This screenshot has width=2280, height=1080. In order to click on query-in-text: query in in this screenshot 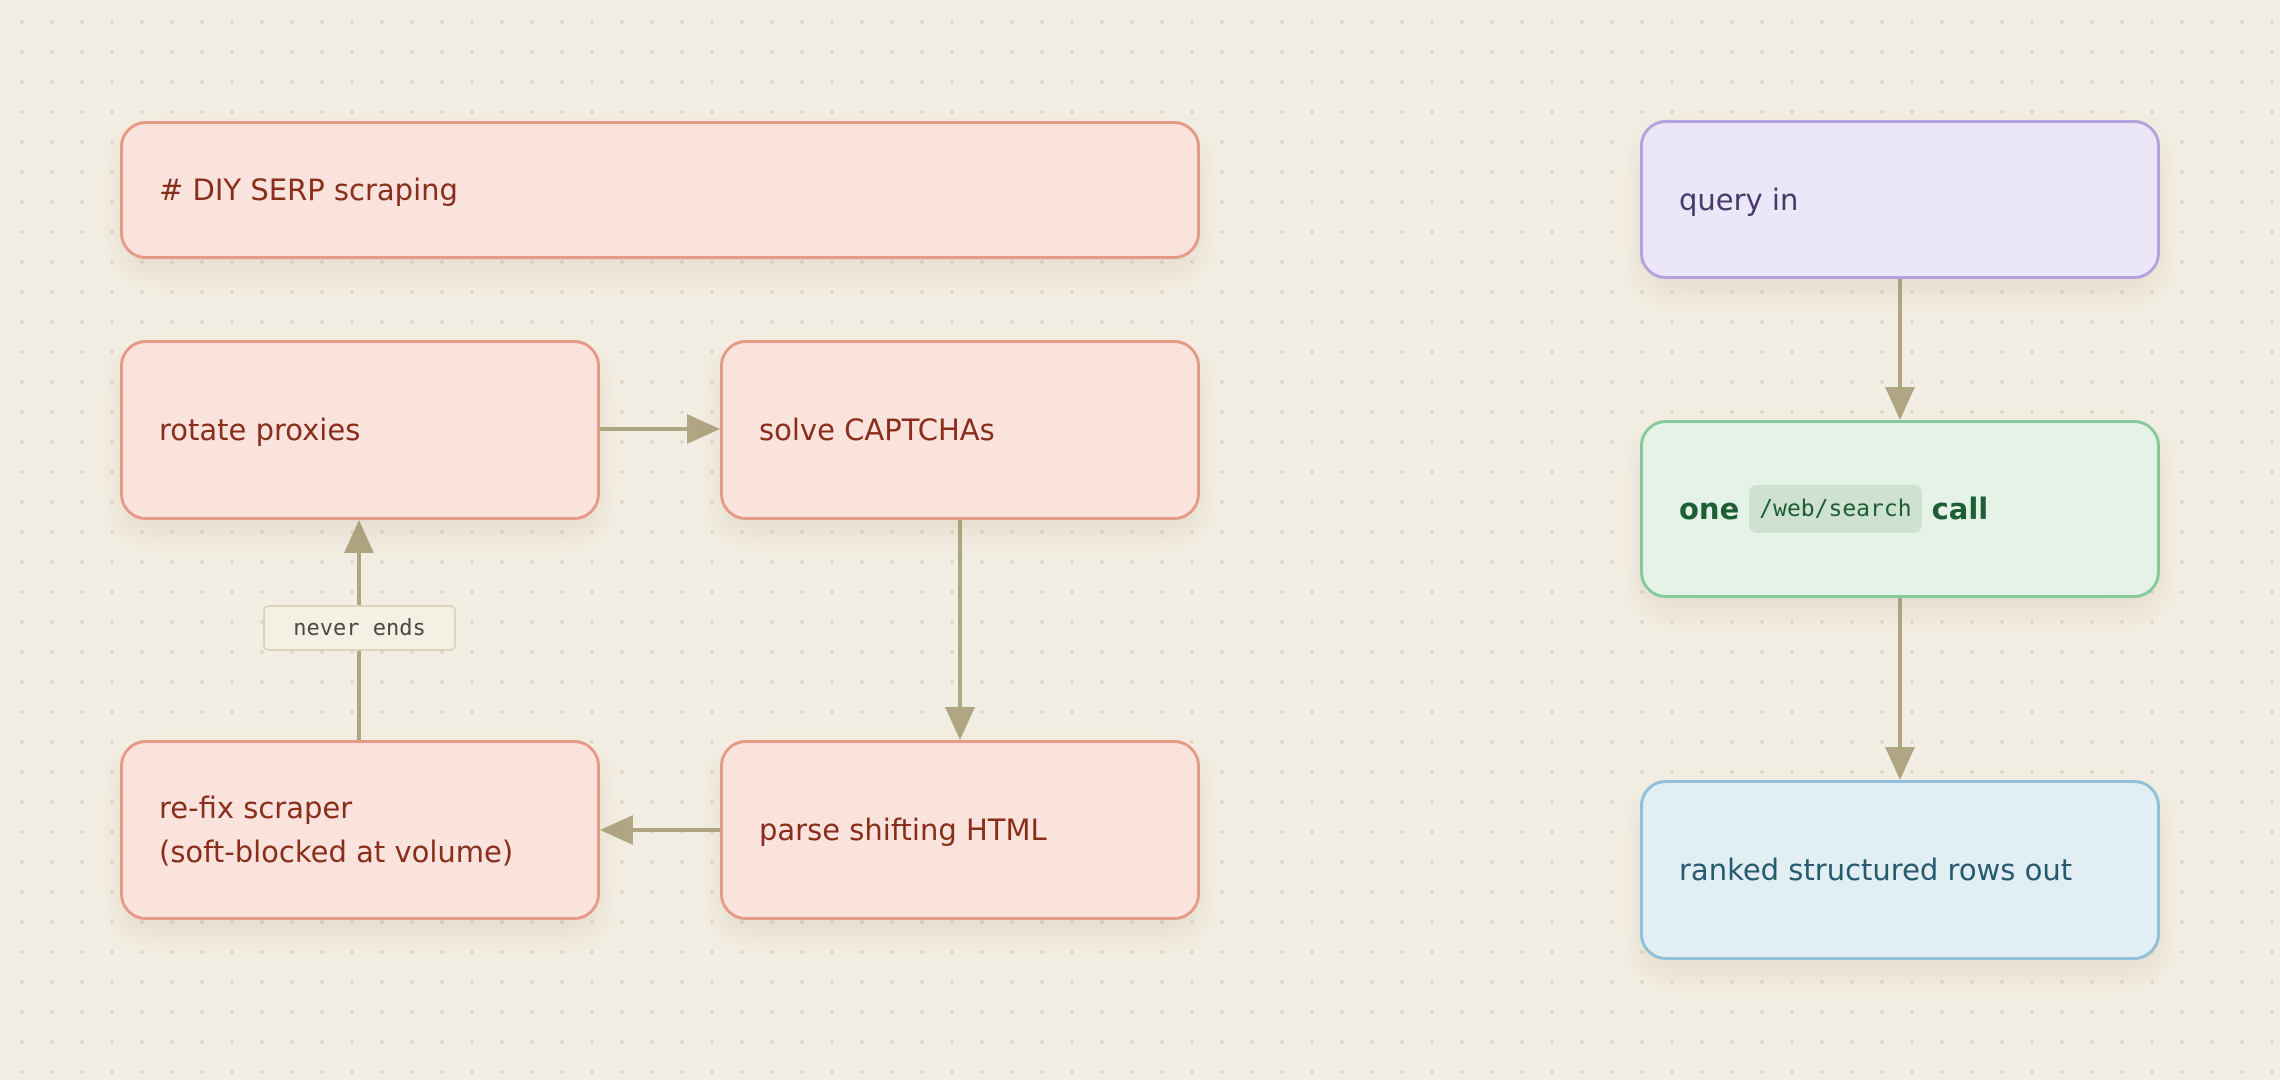, I will do `click(1739, 199)`.